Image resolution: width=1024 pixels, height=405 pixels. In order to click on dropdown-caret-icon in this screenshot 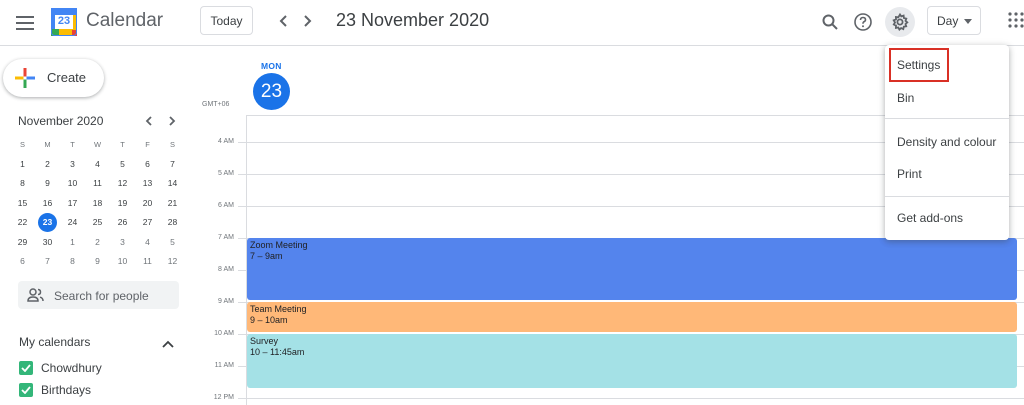, I will do `click(968, 21)`.